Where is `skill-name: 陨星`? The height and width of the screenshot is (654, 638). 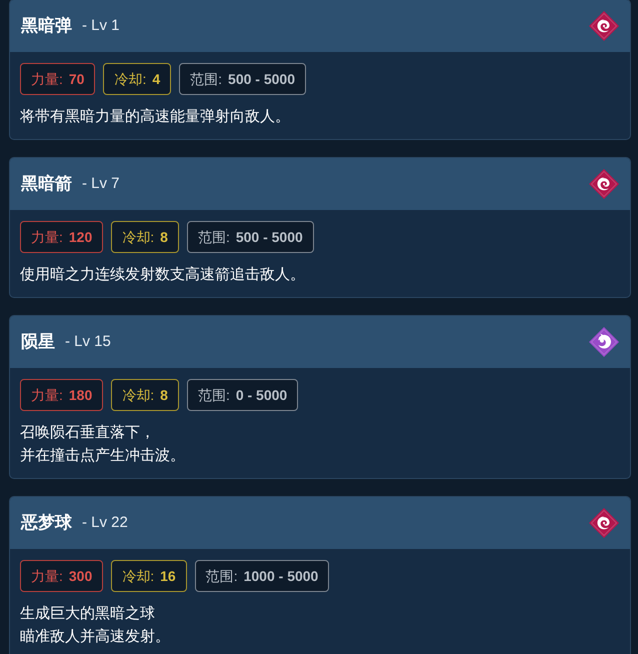
skill-name: 陨星 is located at coordinates (38, 342).